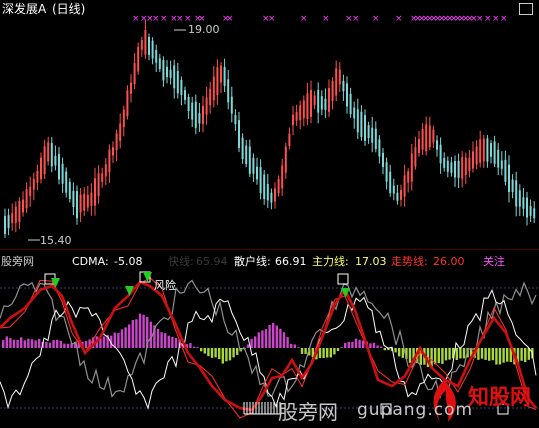  What do you see at coordinates (204, 29) in the screenshot?
I see `high-price-label: 19.00` at bounding box center [204, 29].